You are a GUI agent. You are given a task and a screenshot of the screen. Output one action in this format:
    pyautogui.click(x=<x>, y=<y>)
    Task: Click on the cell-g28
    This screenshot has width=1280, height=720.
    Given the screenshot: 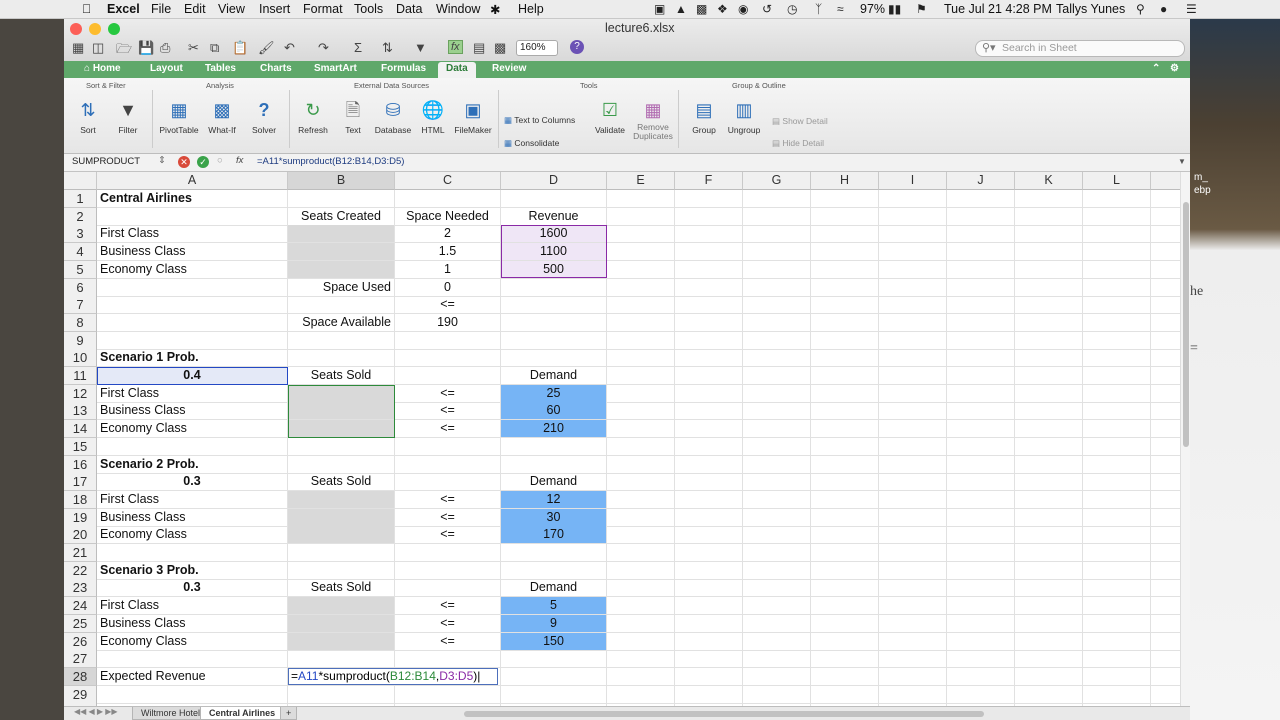 What is the action you would take?
    pyautogui.click(x=777, y=676)
    